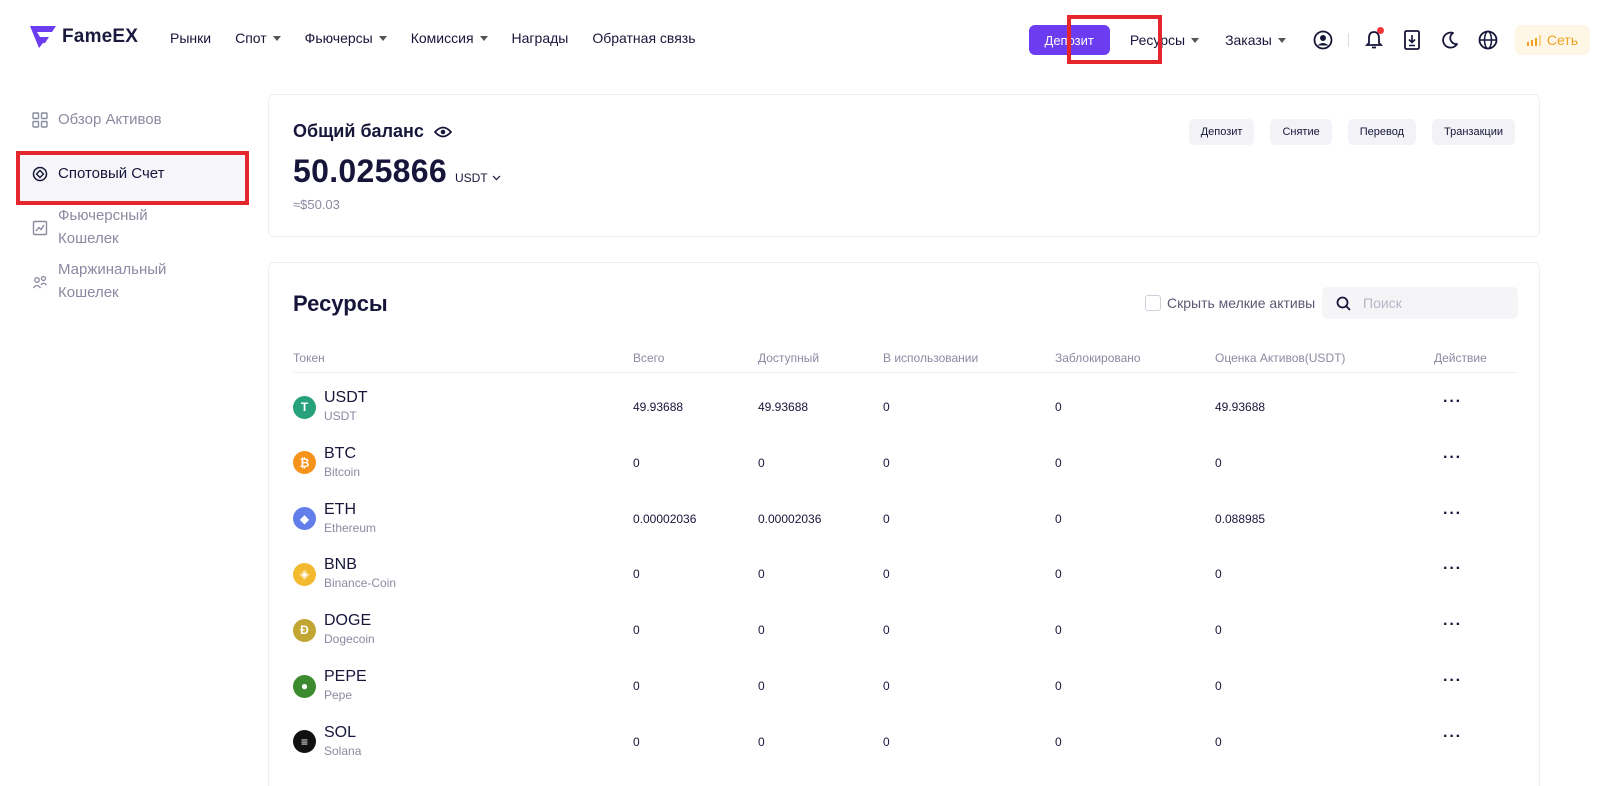  What do you see at coordinates (1488, 40) in the screenshot?
I see `globe-icon` at bounding box center [1488, 40].